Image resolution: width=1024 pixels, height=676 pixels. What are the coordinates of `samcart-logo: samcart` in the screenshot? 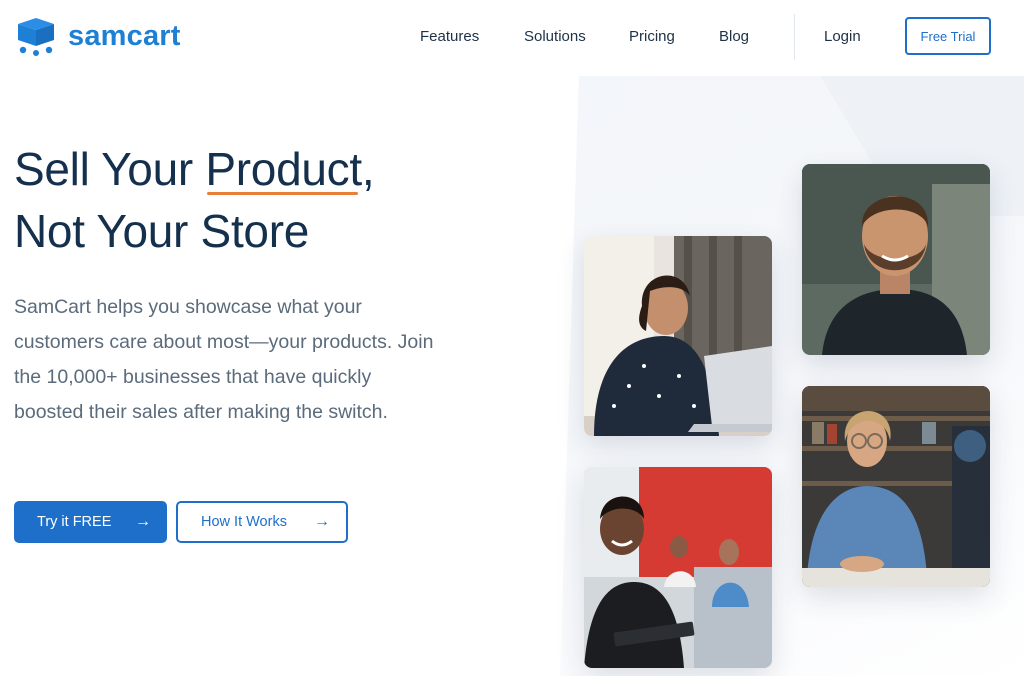 It's located at (97, 36).